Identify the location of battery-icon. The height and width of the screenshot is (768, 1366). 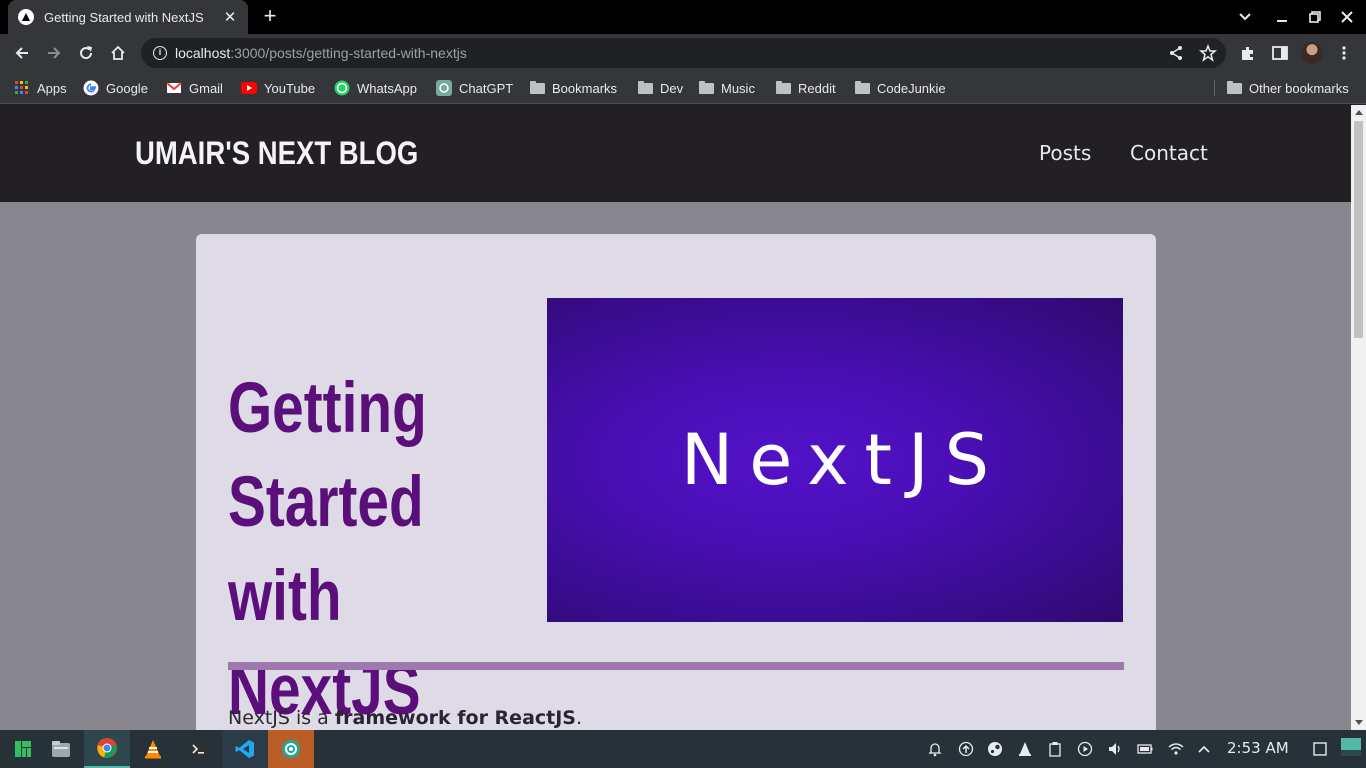
(1145, 749).